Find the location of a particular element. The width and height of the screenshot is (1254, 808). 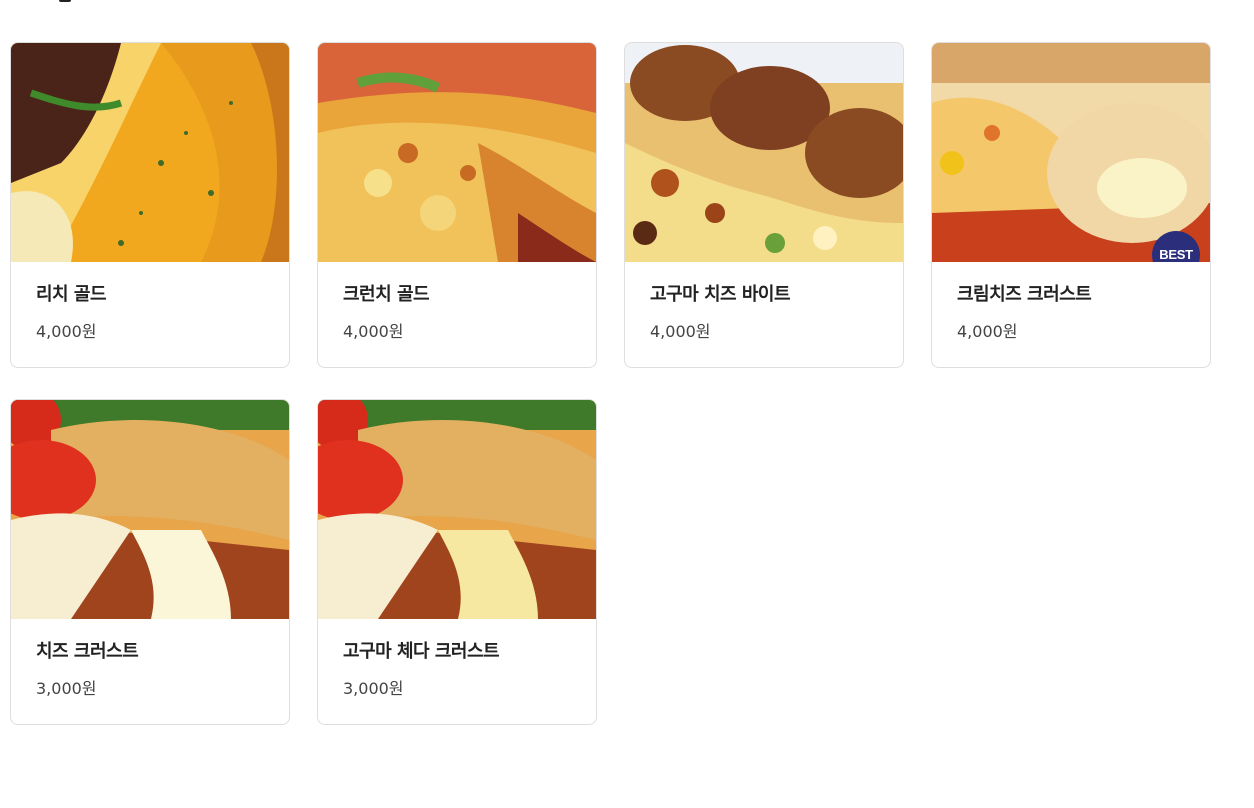

product-name: 크림치즈 크러스트 is located at coordinates (1071, 295).